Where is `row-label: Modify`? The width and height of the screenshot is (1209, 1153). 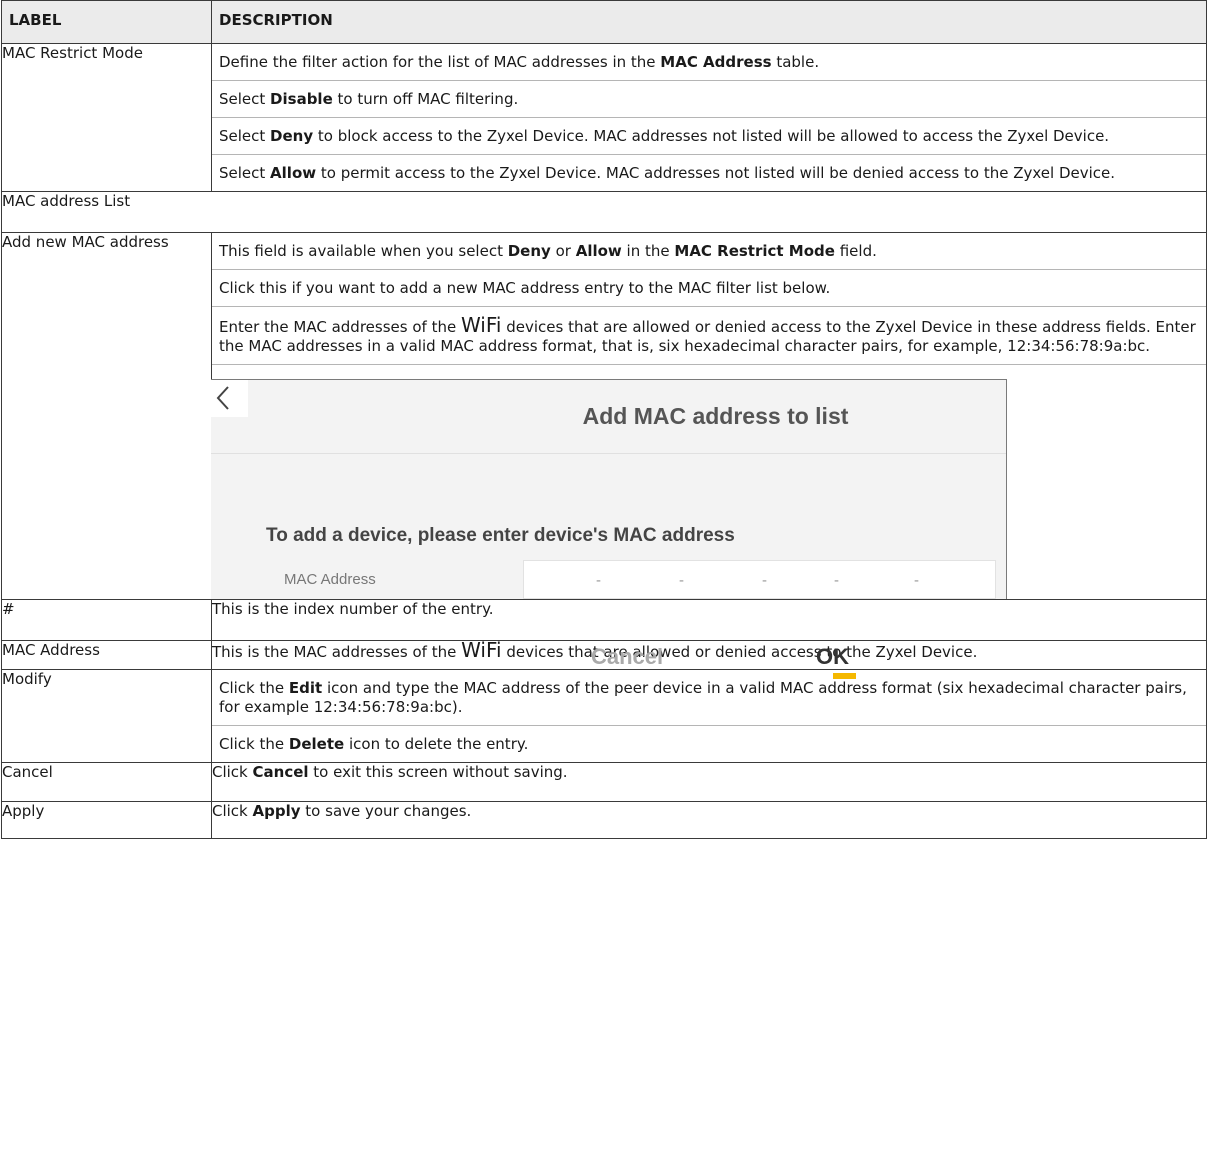 row-label: Modify is located at coordinates (106, 716).